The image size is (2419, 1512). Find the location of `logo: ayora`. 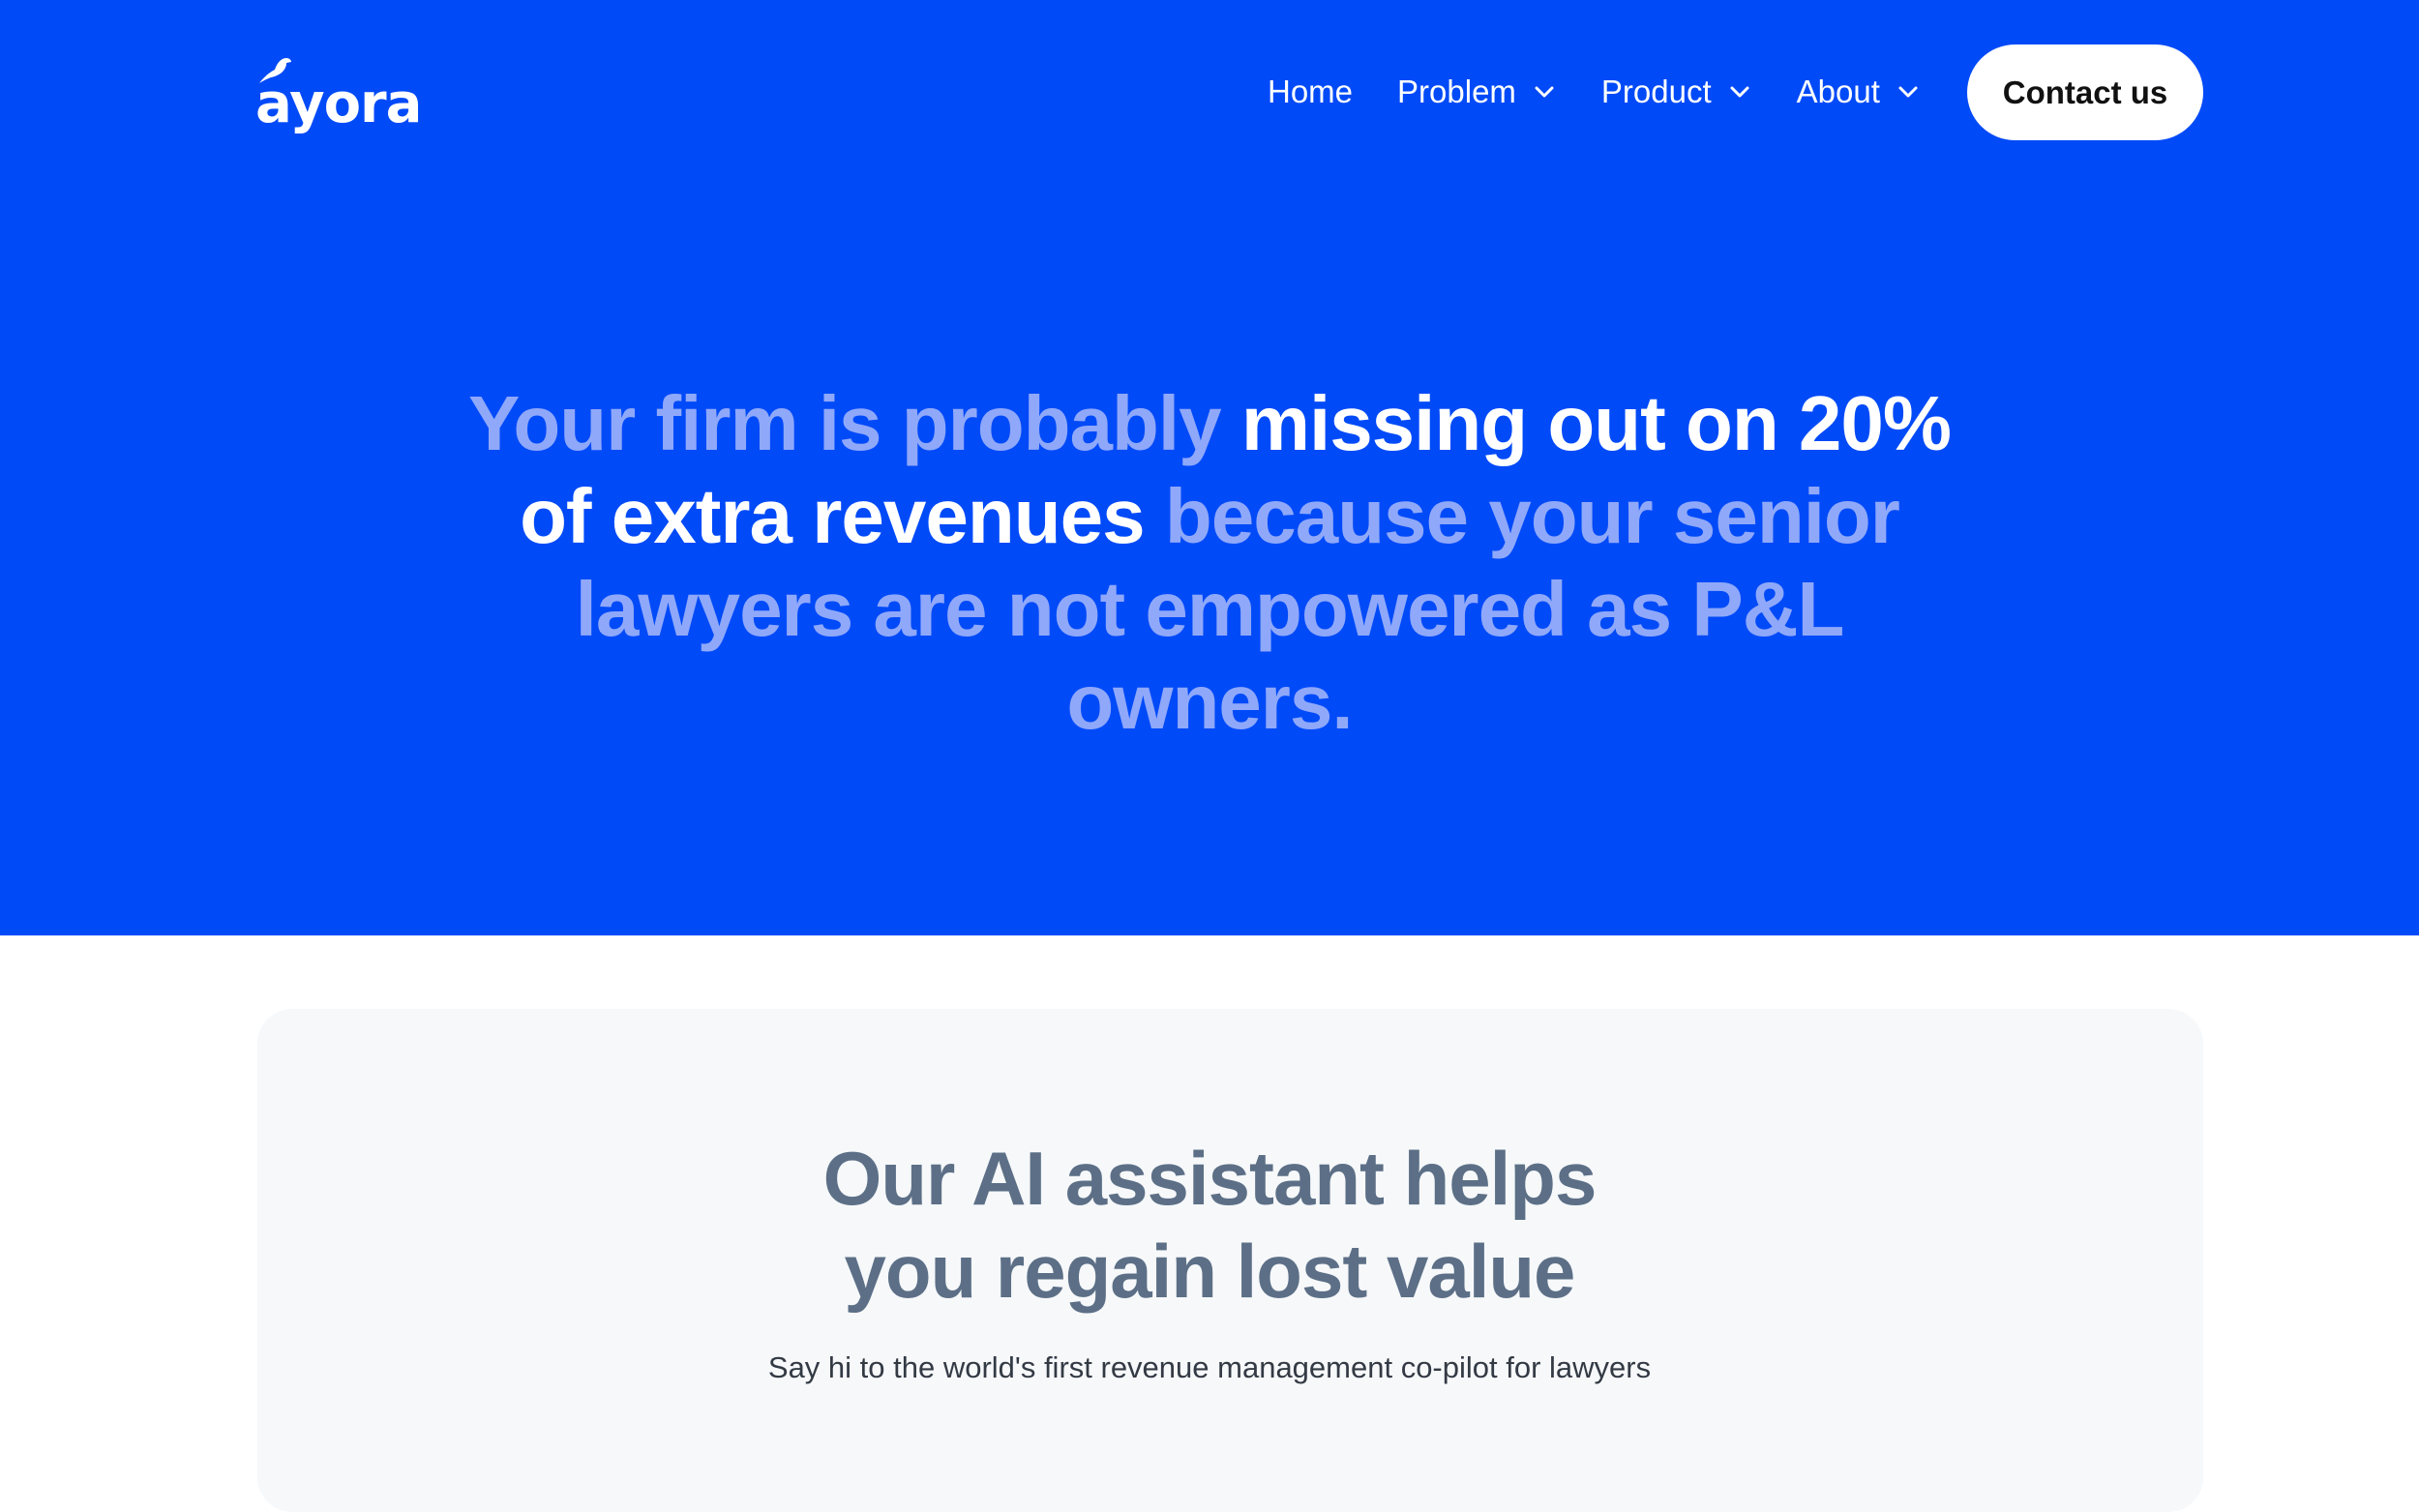

logo: ayora is located at coordinates (338, 93).